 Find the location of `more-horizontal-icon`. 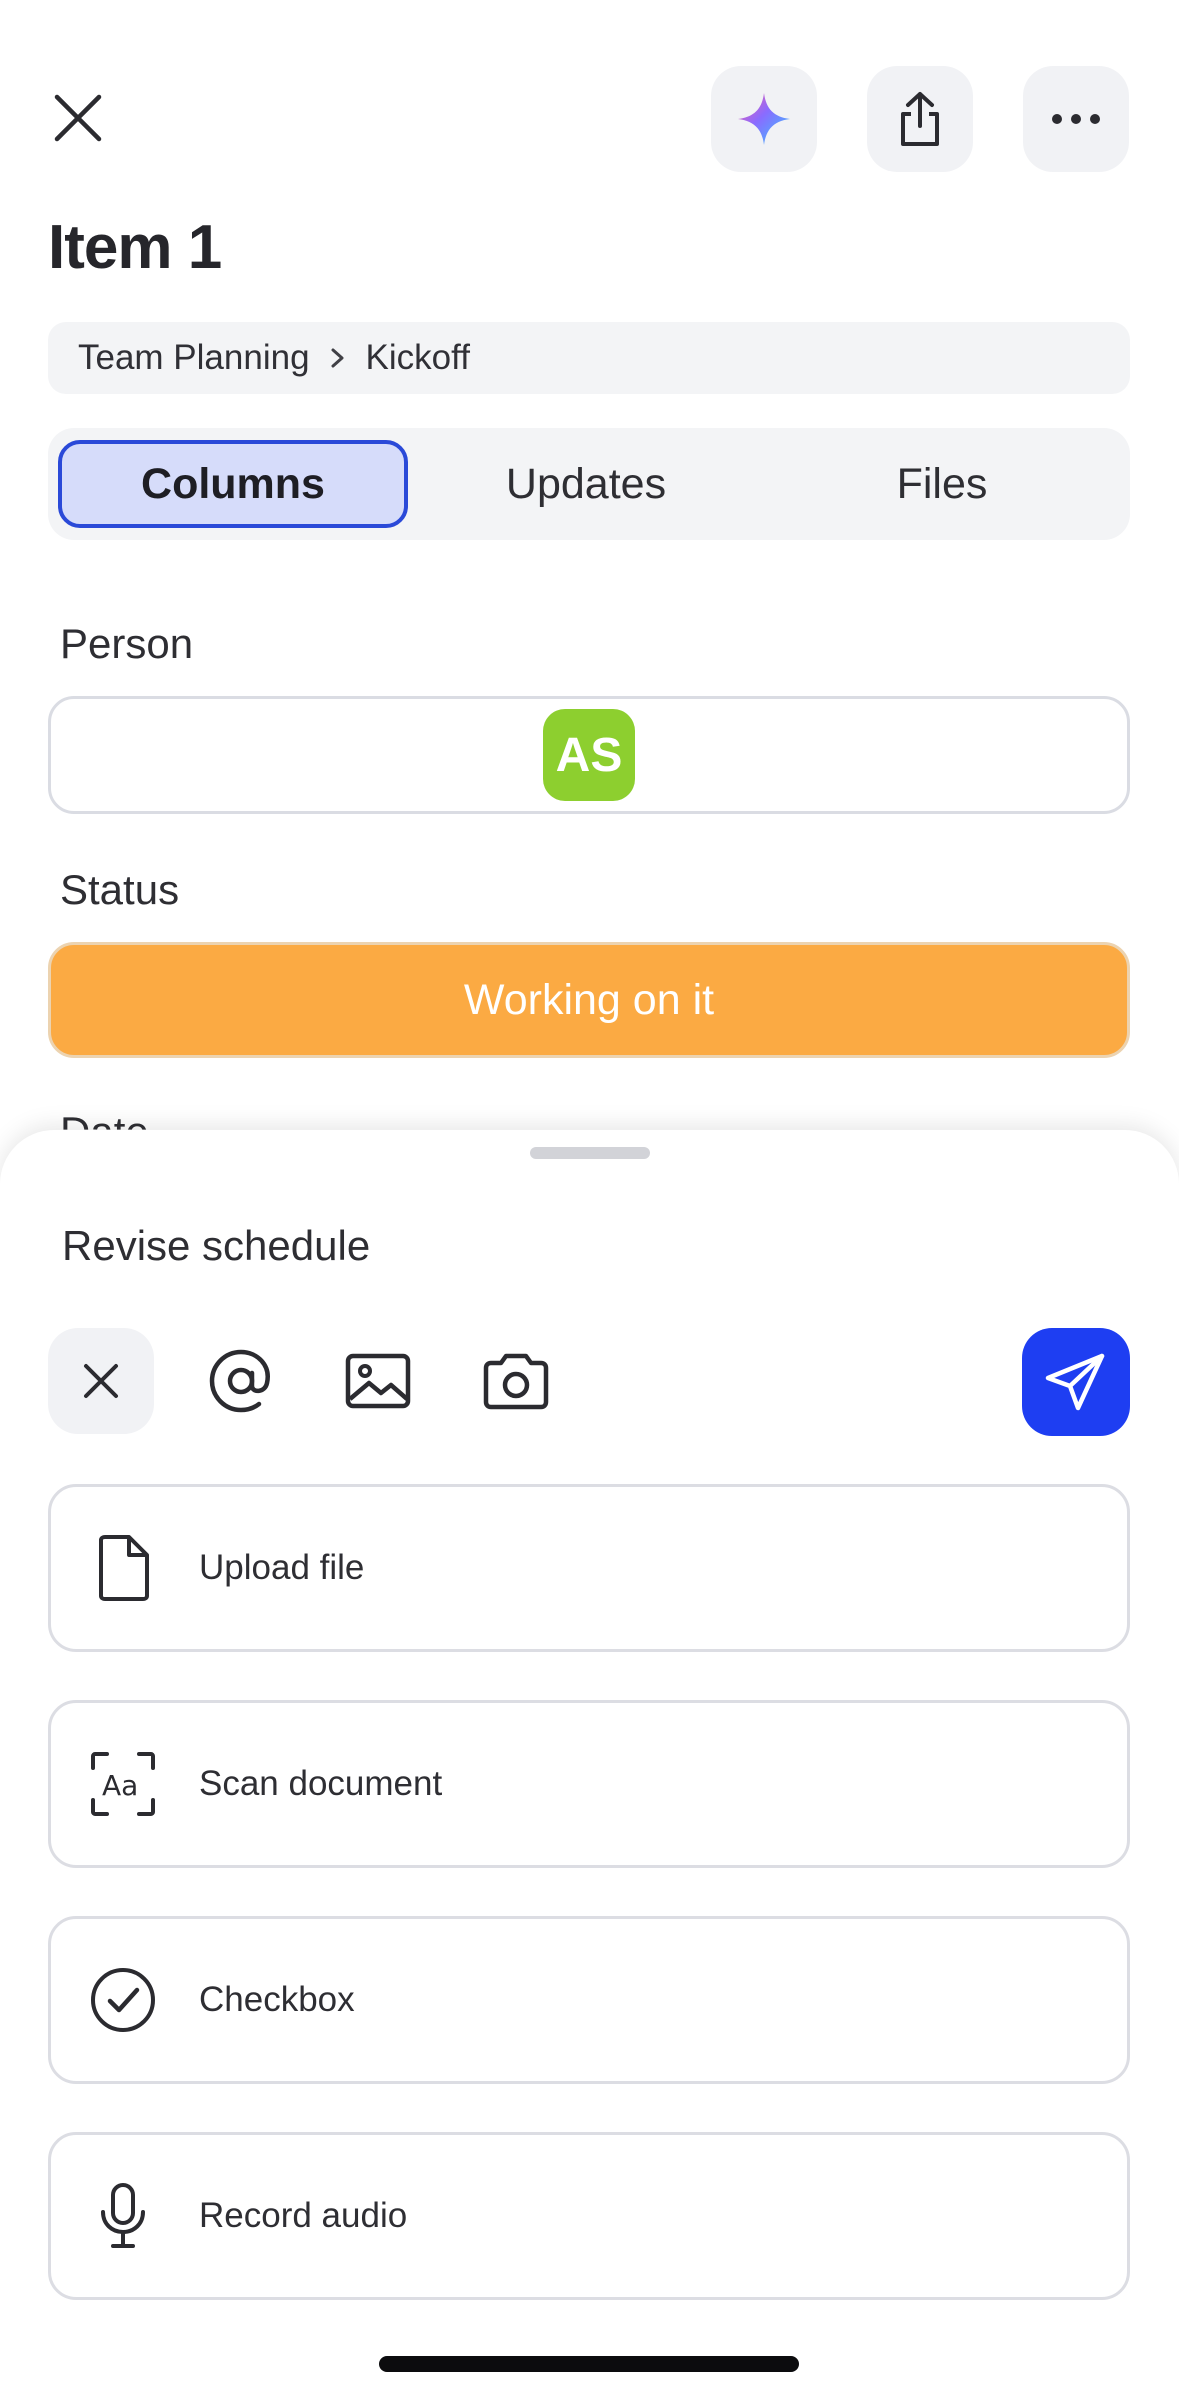

more-horizontal-icon is located at coordinates (1076, 119).